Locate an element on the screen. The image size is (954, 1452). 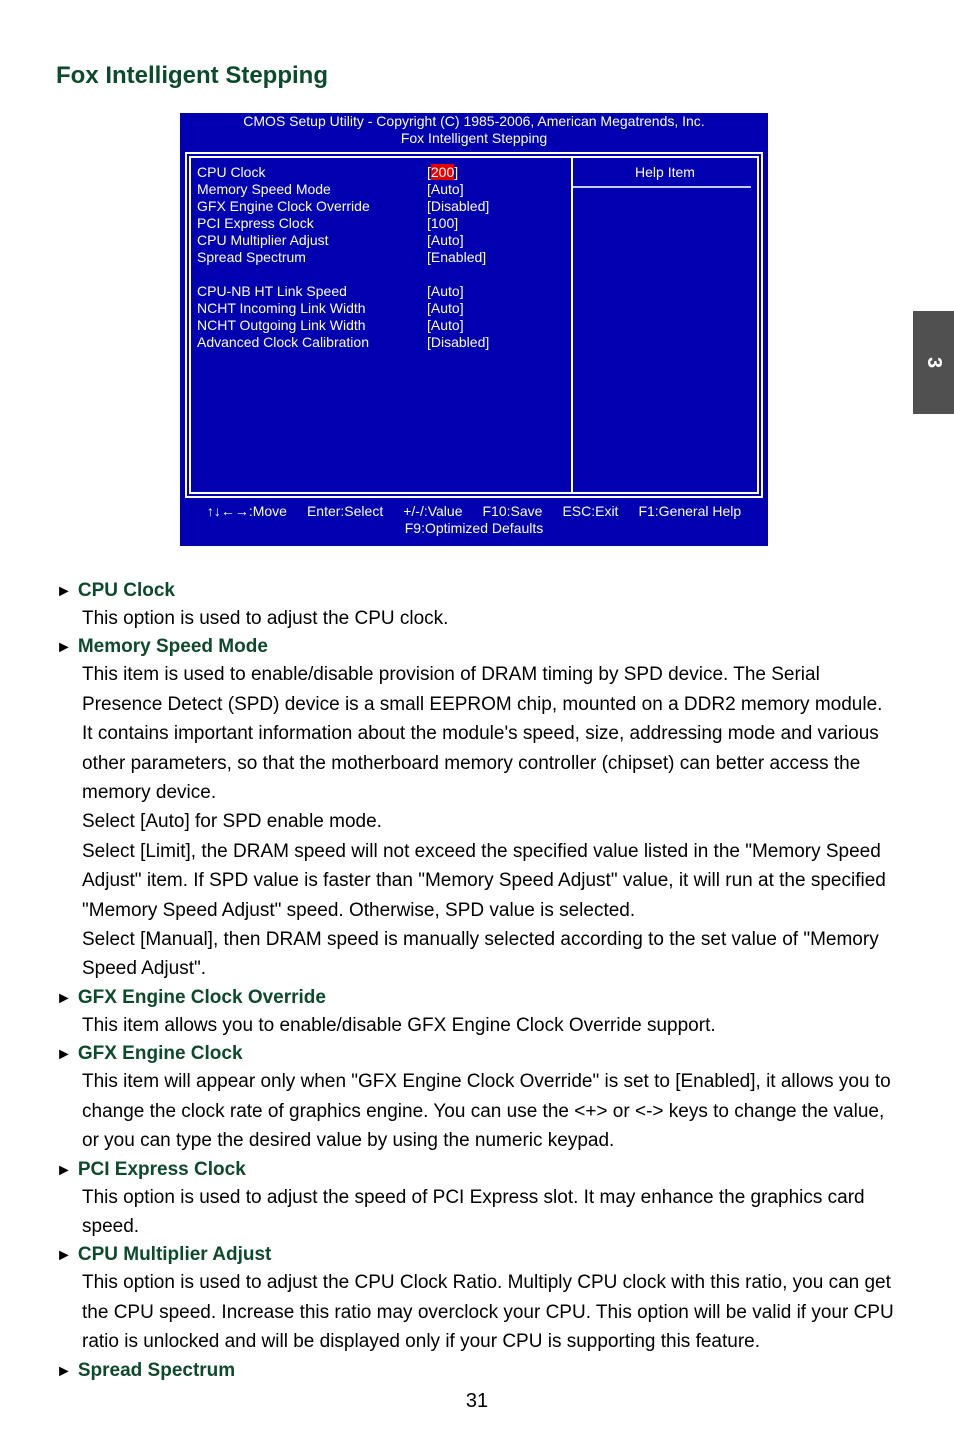
key-move: ↑↓←→:Move is located at coordinates (246, 511).